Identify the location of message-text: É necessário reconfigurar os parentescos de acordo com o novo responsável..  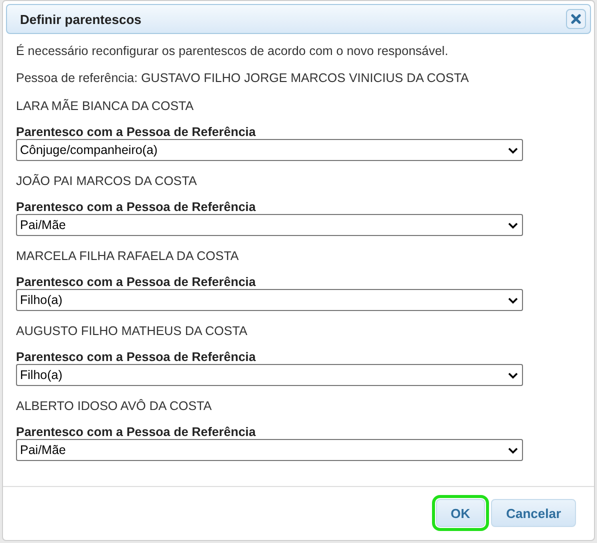
(233, 51).